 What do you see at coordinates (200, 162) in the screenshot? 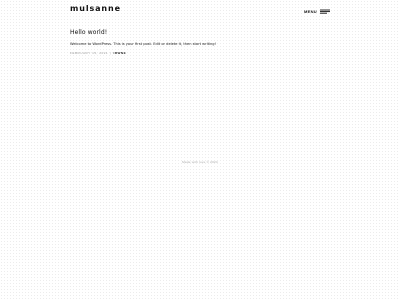
I see `footer-credit: Made with love © 2024` at bounding box center [200, 162].